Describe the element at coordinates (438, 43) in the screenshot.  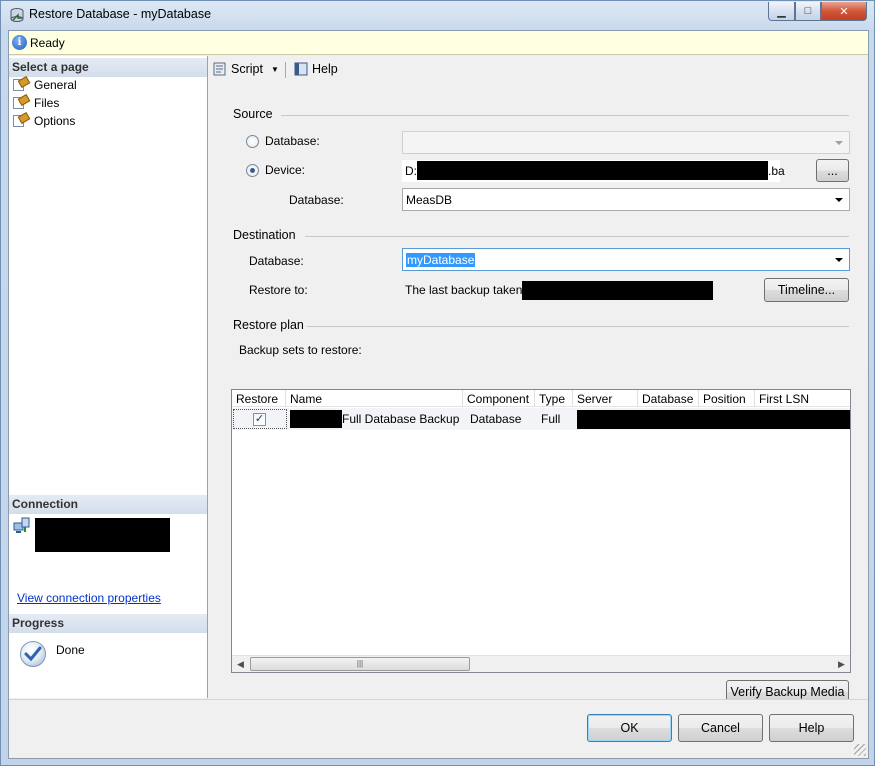
I see `status-bar: i Ready` at that location.